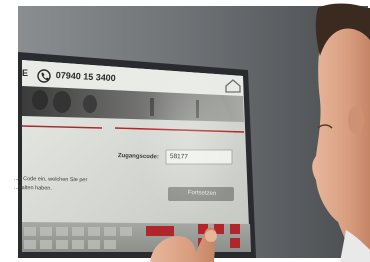 The width and height of the screenshot is (370, 262). Describe the element at coordinates (50, 180) in the screenshot. I see `instruction-line-1: ...n Code ein, welchen Sie per` at that location.